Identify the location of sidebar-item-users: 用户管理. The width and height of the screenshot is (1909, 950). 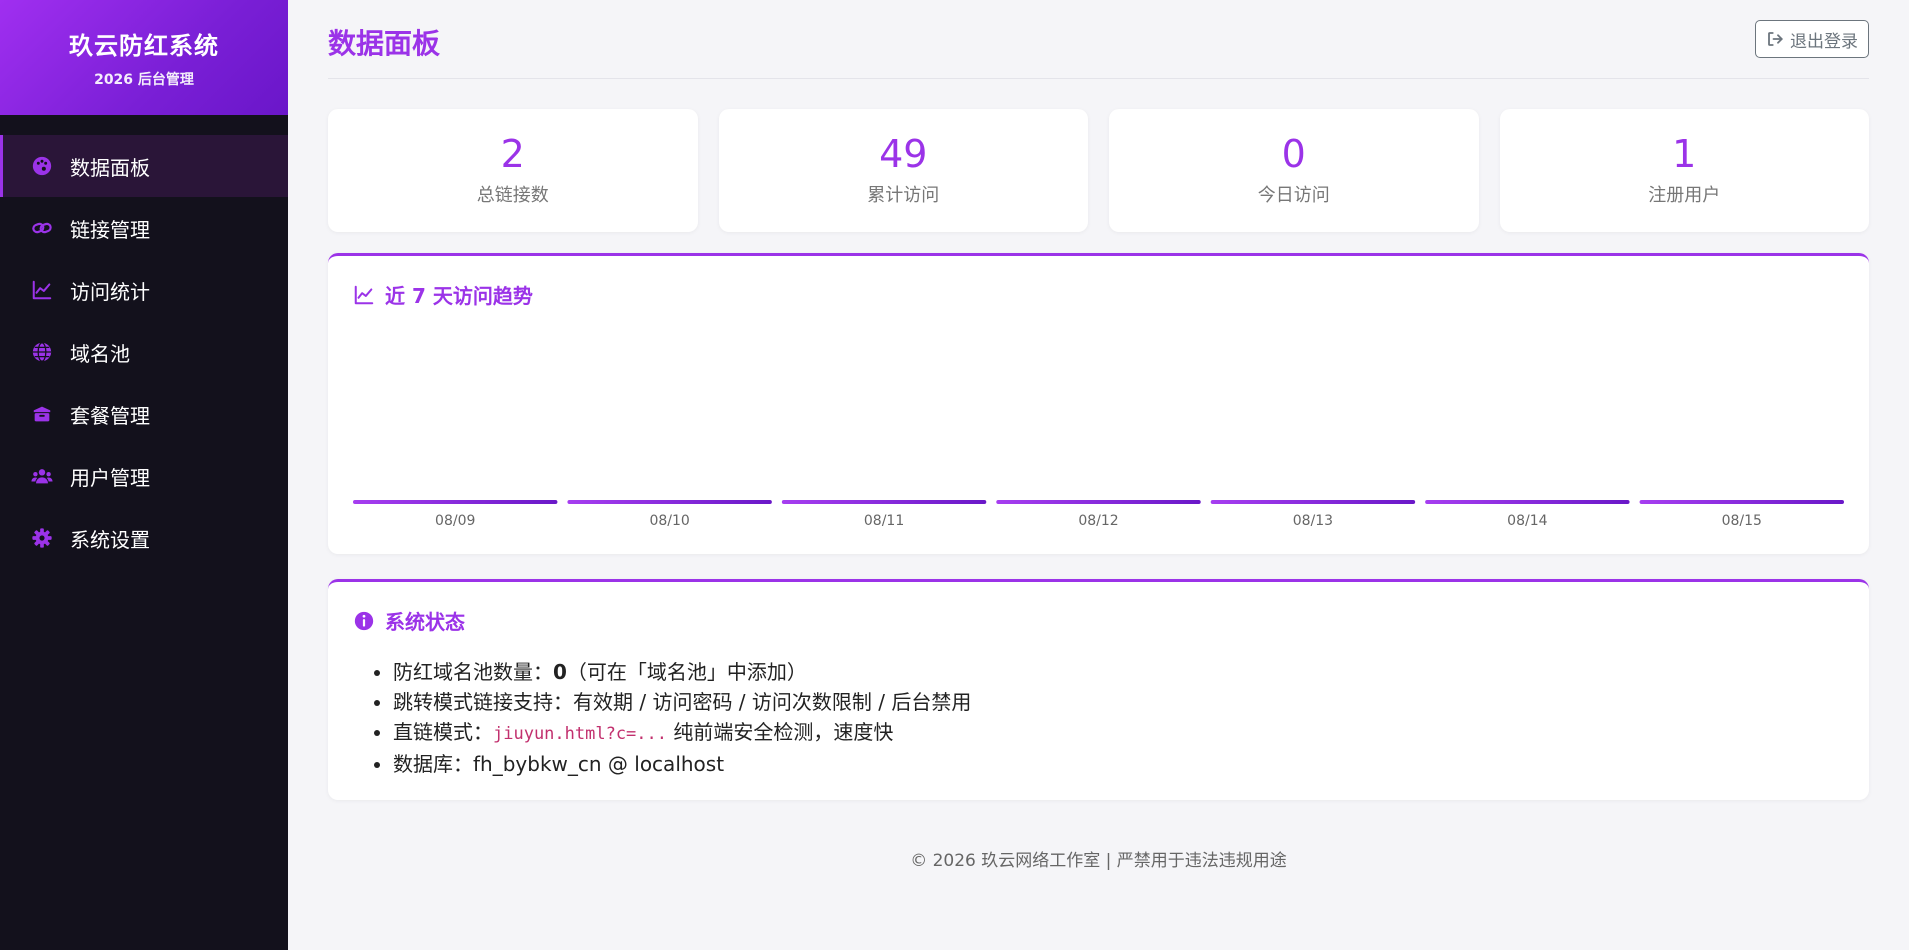
(144, 476).